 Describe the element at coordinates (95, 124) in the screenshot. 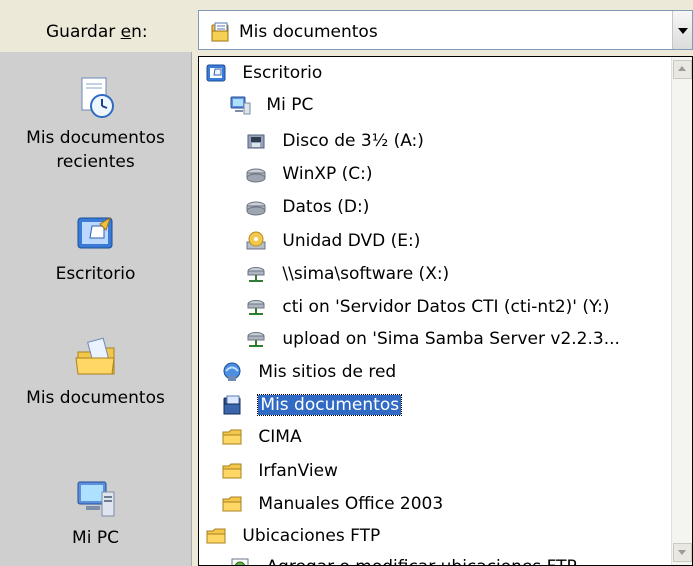

I see `place-recent-documents: Mis documentos recientes` at that location.